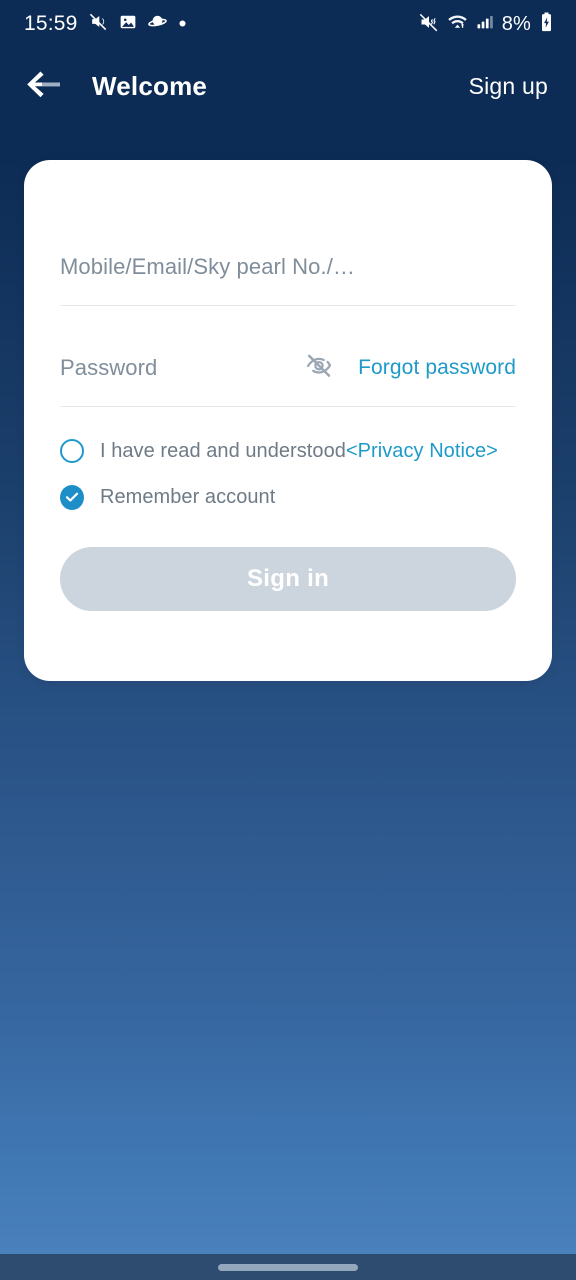 This screenshot has height=1280, width=576. I want to click on remember-account-label: Remember account, so click(188, 496).